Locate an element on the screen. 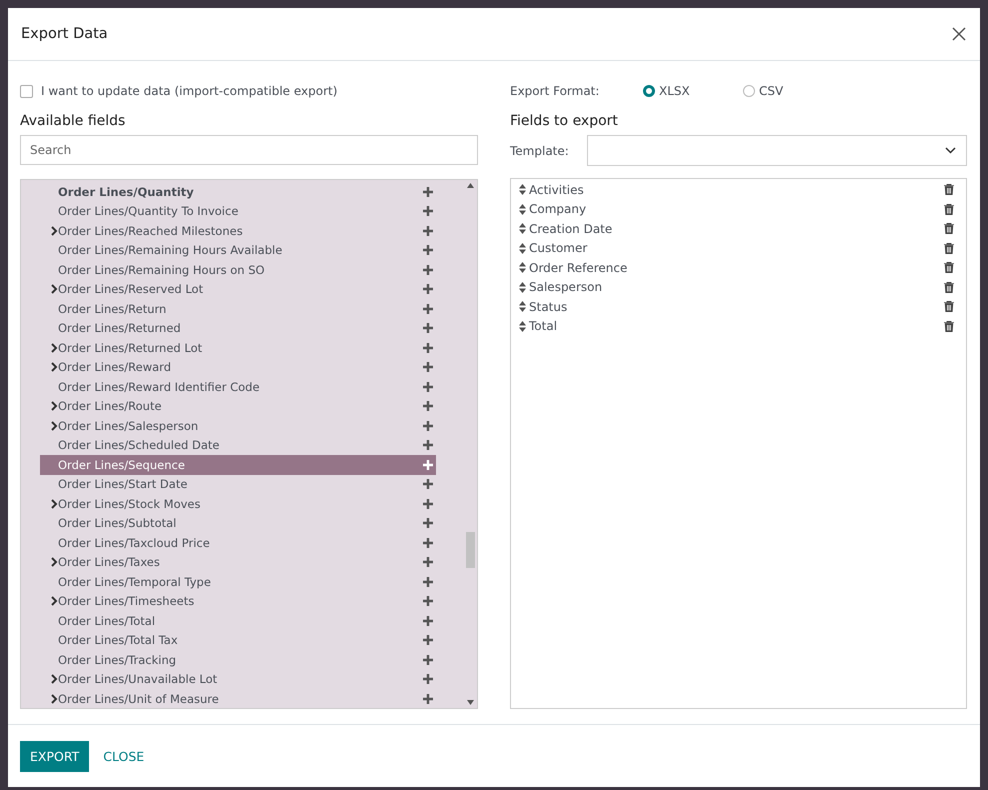 Image resolution: width=988 pixels, height=790 pixels. field-row: Order Lines/Taxes is located at coordinates (238, 562).